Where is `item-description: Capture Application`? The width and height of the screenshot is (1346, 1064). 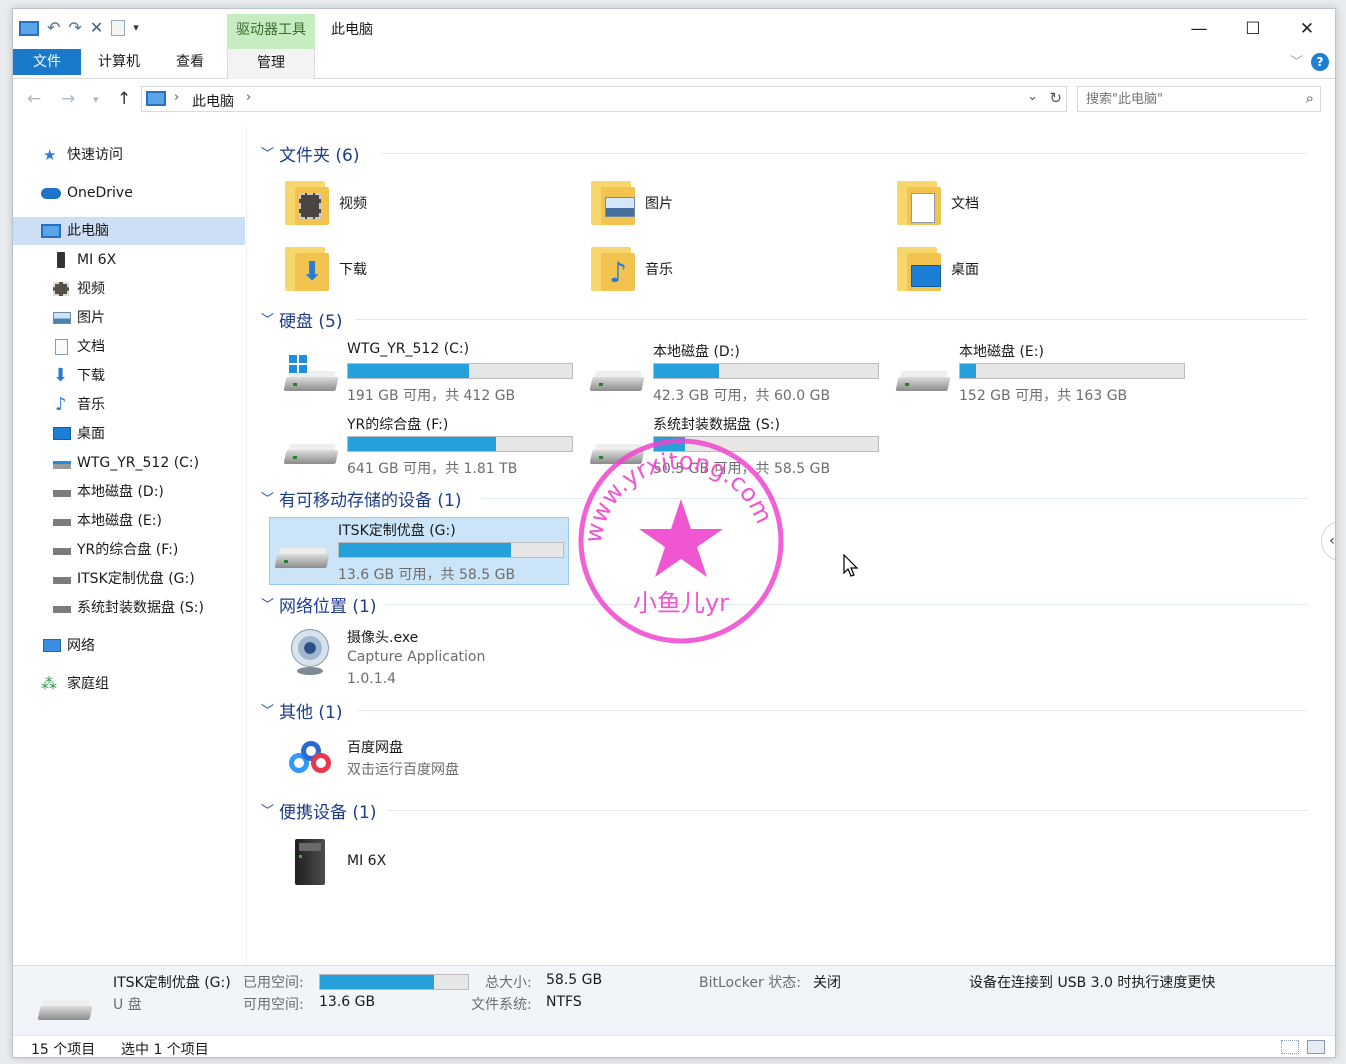 item-description: Capture Application is located at coordinates (416, 657).